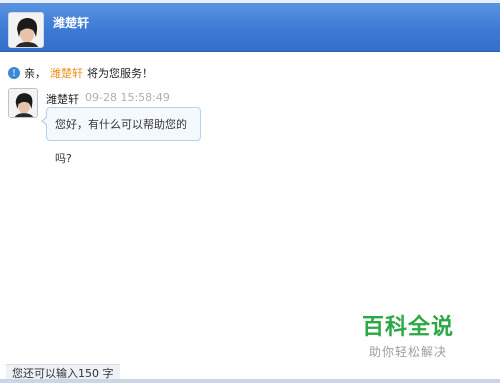 This screenshot has width=500, height=383. I want to click on notice-prefix: 亲，, so click(35, 73).